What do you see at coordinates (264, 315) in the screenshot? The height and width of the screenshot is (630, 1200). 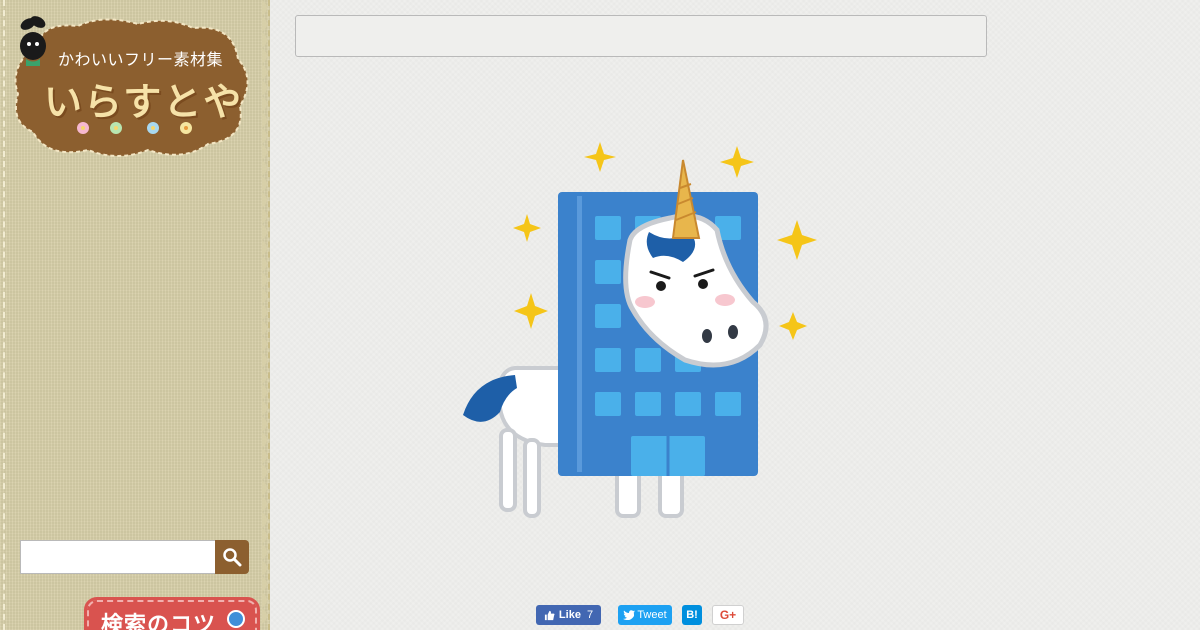 I see `sidebar-scalloped-edge` at bounding box center [264, 315].